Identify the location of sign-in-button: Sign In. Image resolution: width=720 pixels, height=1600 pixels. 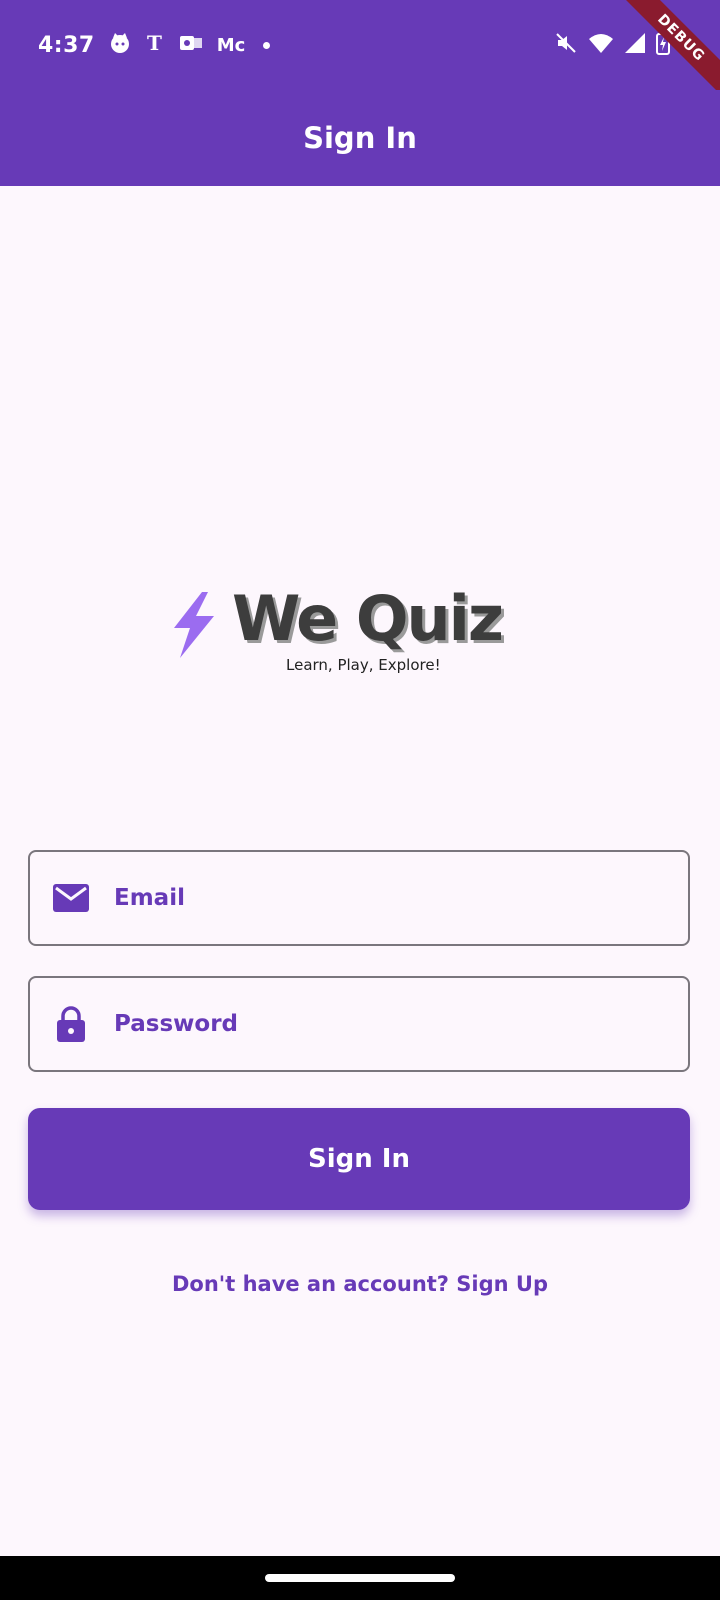
(359, 1159).